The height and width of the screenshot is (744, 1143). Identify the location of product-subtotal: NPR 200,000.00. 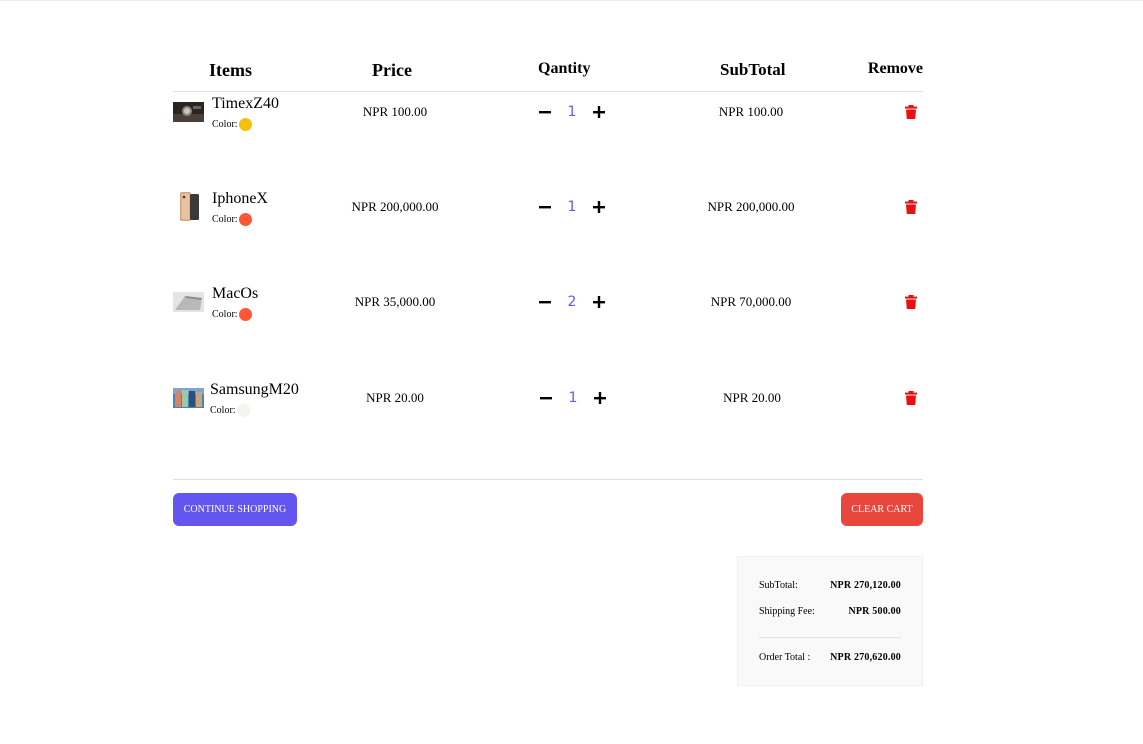
(751, 206).